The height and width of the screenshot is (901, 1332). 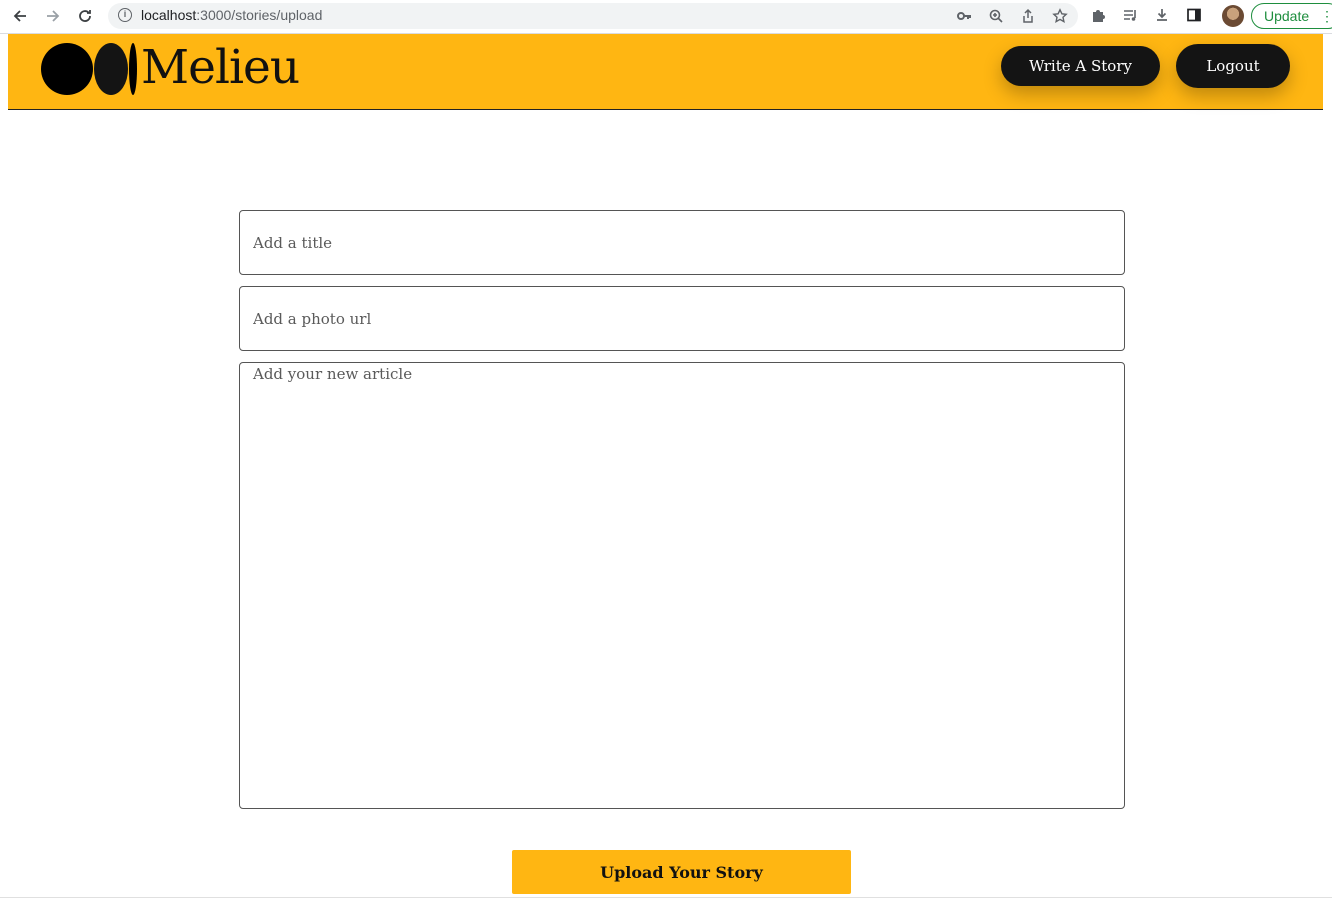 I want to click on app-header: Melieu Write A Story Logout, so click(x=665, y=72).